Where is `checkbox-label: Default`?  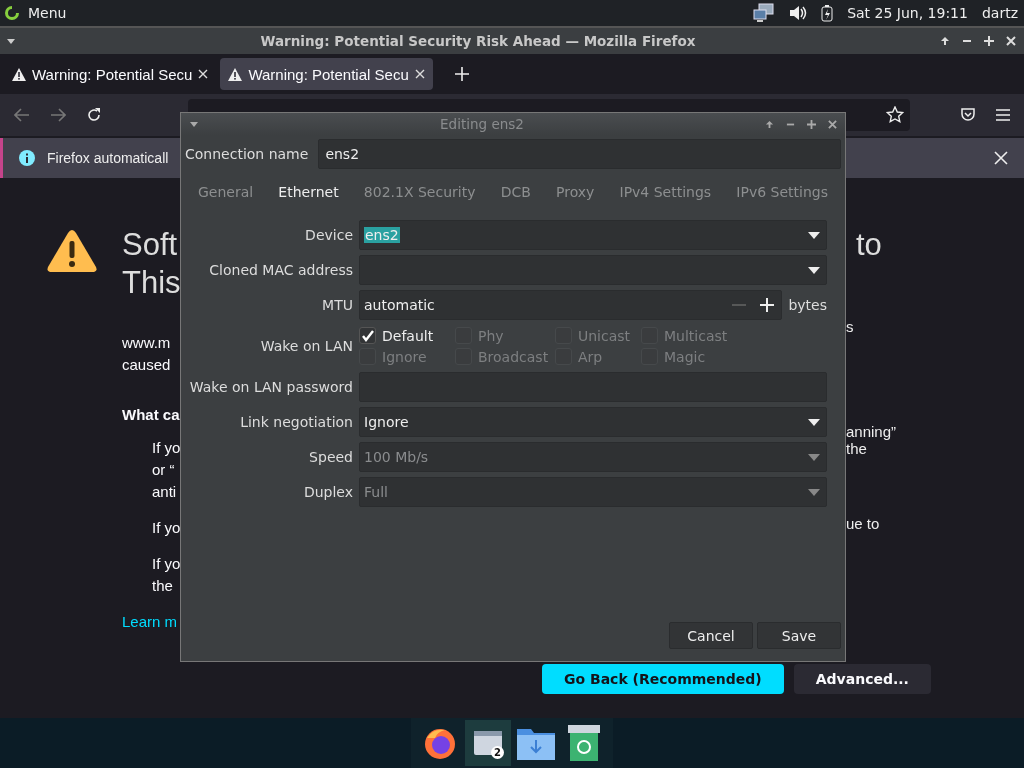
checkbox-label: Default is located at coordinates (408, 335).